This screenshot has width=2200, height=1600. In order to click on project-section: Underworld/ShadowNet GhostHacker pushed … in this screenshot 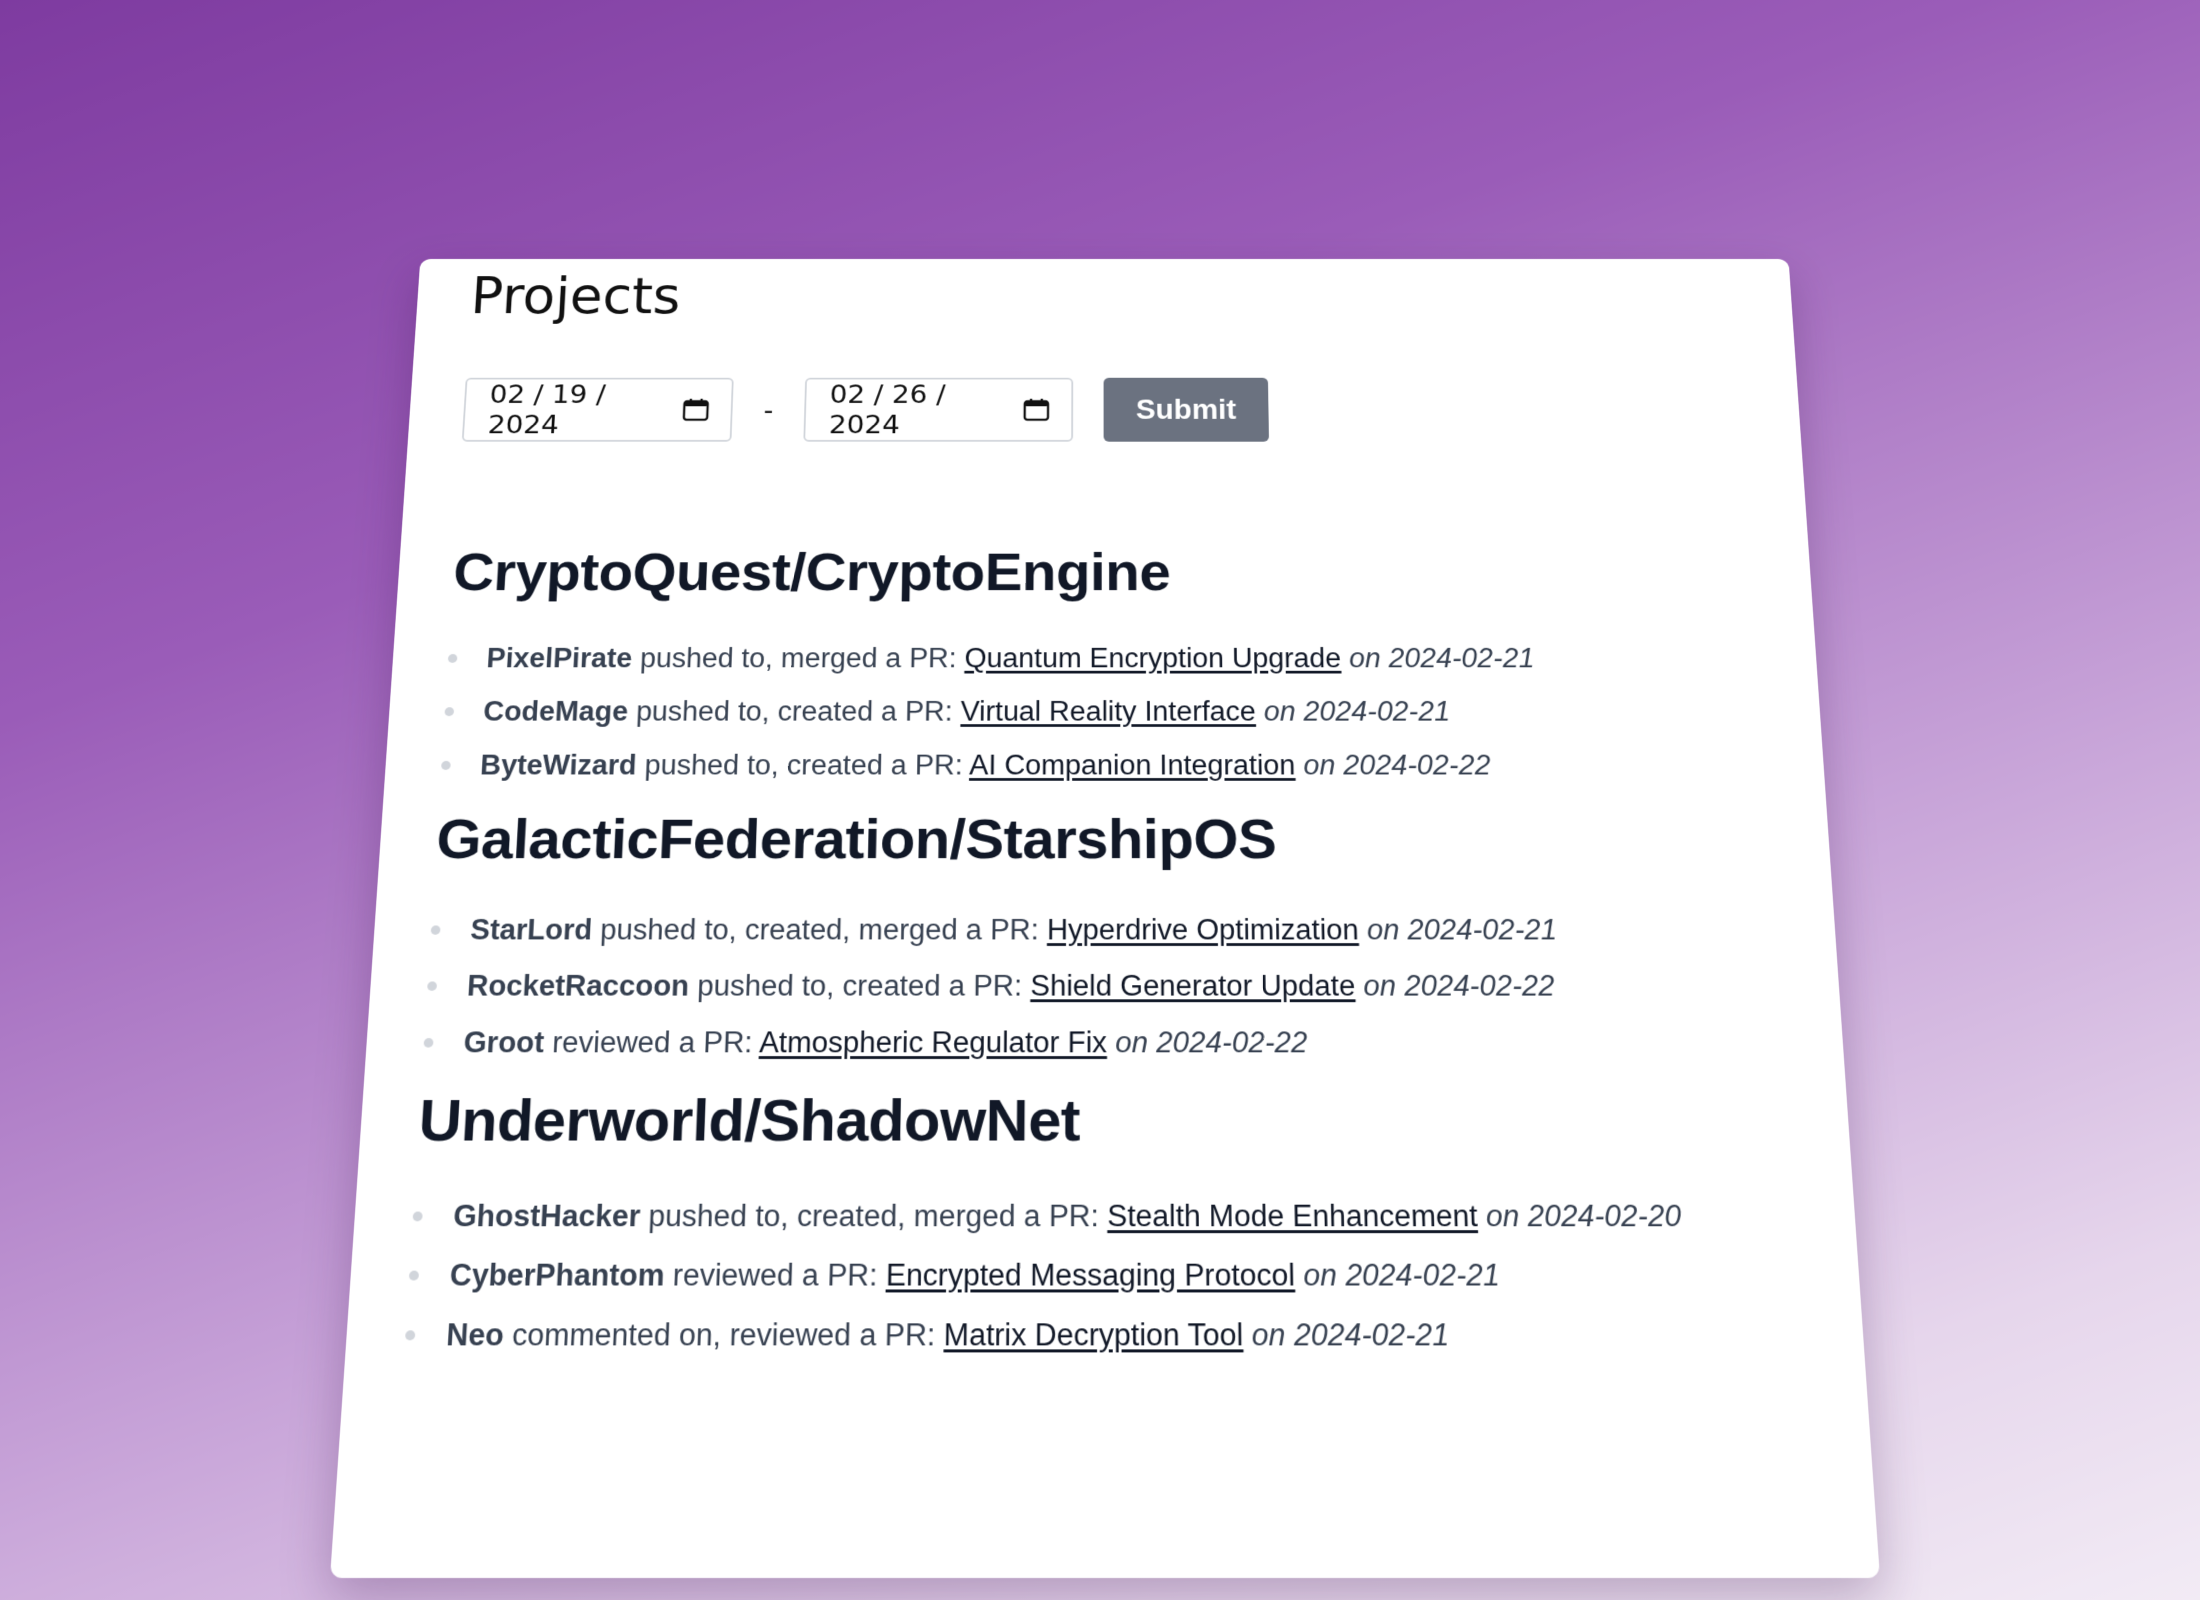, I will do `click(1109, 1221)`.